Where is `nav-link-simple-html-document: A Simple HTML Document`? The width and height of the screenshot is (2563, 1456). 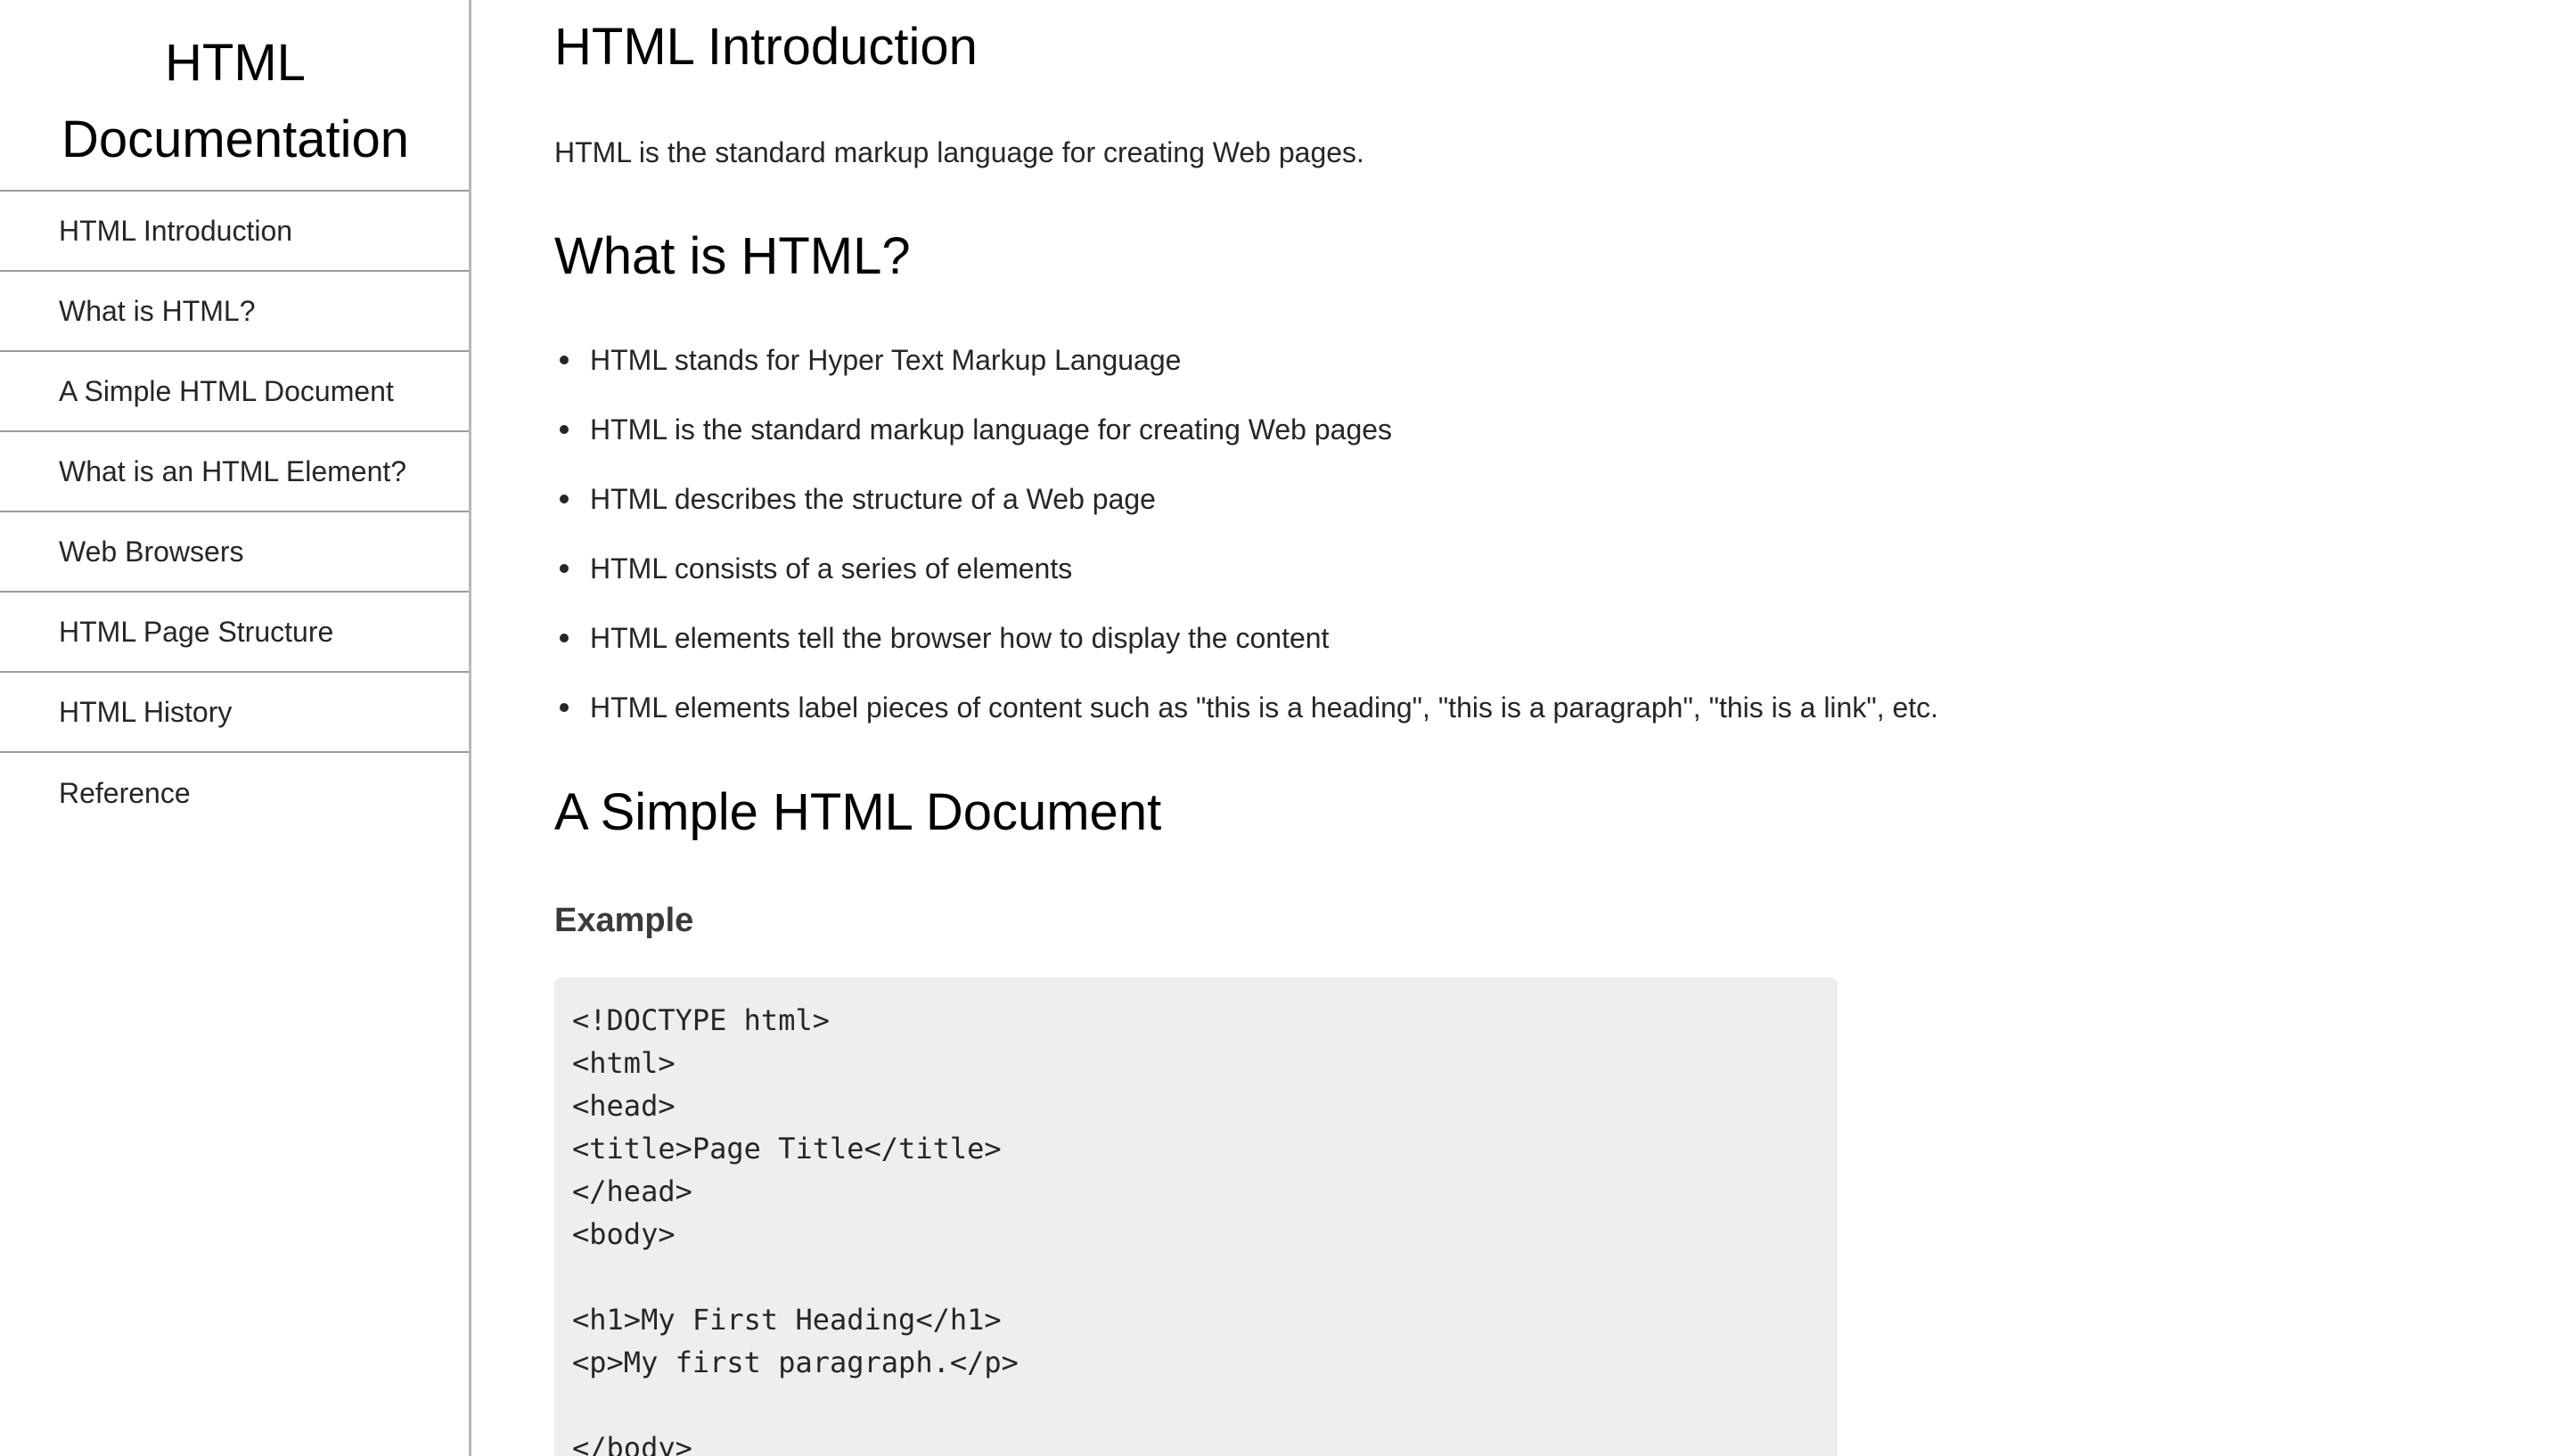 nav-link-simple-html-document: A Simple HTML Document is located at coordinates (234, 392).